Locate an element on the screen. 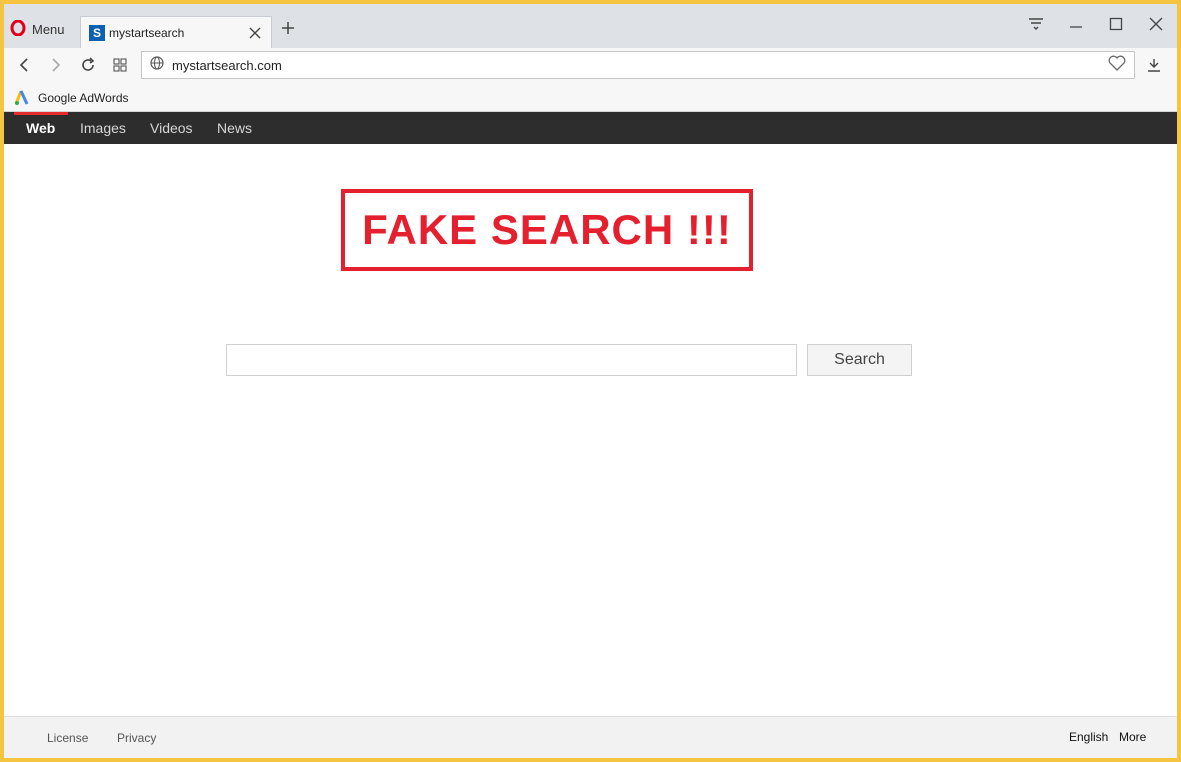 The image size is (1181, 762). tab-web: Web is located at coordinates (40, 128).